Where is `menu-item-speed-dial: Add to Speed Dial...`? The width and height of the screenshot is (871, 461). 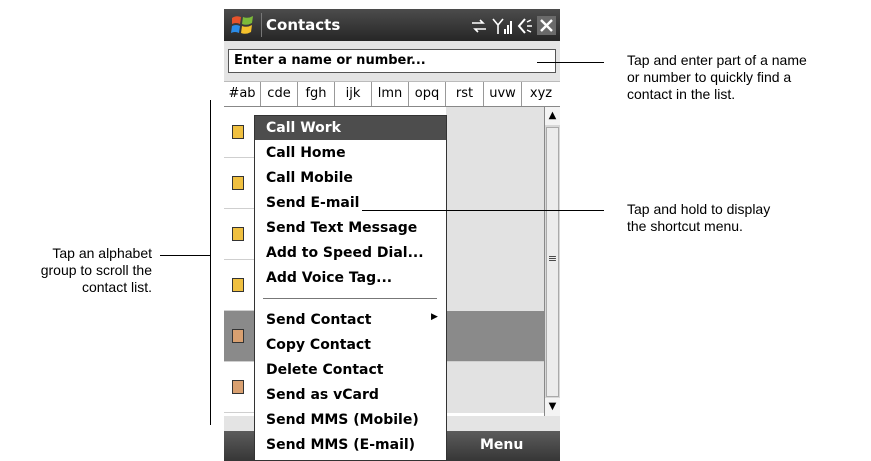
menu-item-speed-dial: Add to Speed Dial... is located at coordinates (350, 253).